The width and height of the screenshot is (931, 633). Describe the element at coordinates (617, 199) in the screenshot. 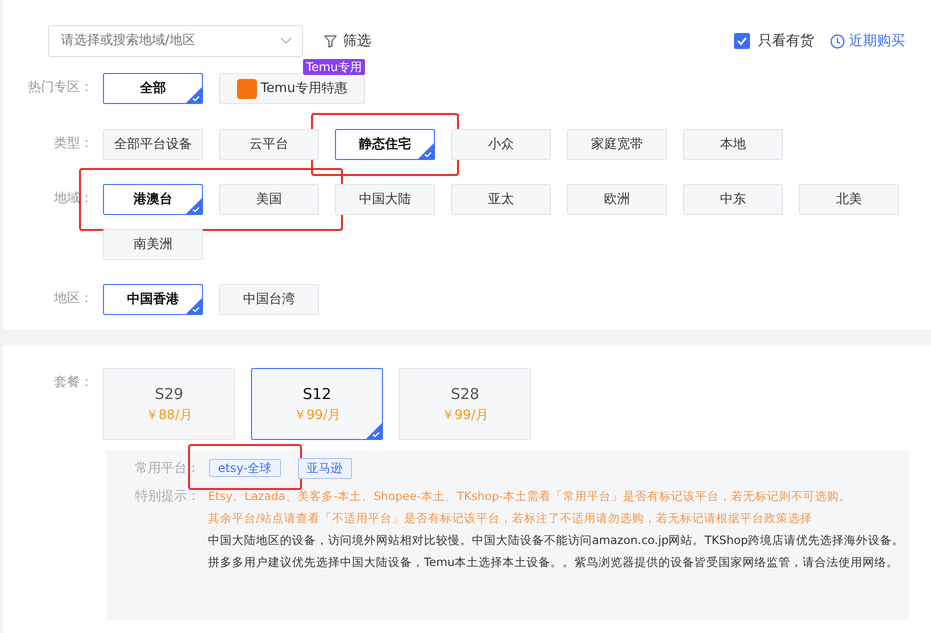

I see `option-button: 欧洲` at that location.